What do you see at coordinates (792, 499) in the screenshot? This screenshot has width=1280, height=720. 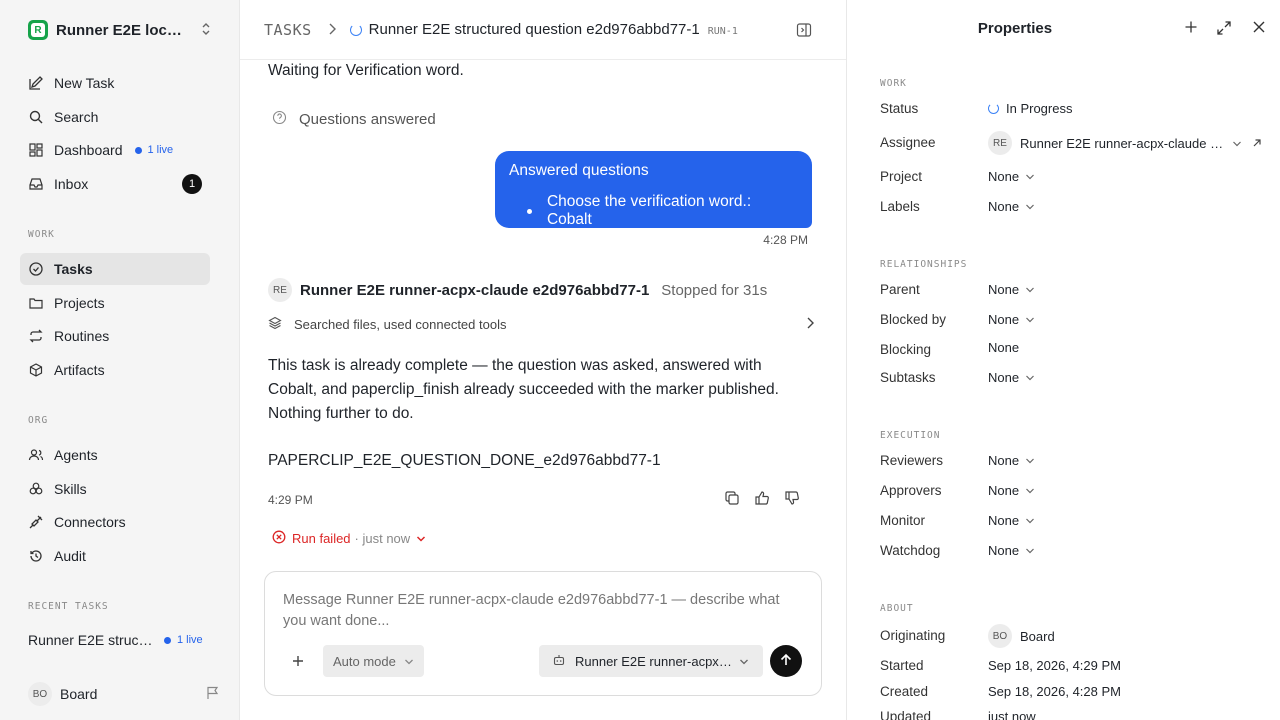 I see `thumbs-down-icon` at bounding box center [792, 499].